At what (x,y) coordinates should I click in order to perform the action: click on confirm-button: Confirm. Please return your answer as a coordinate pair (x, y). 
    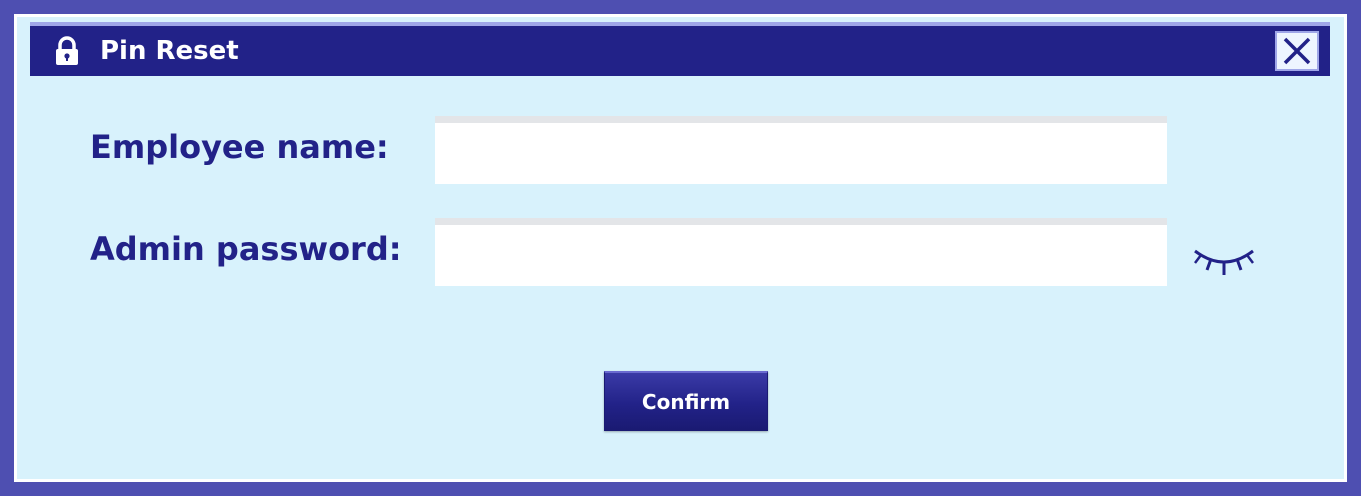
    Looking at the image, I should click on (686, 401).